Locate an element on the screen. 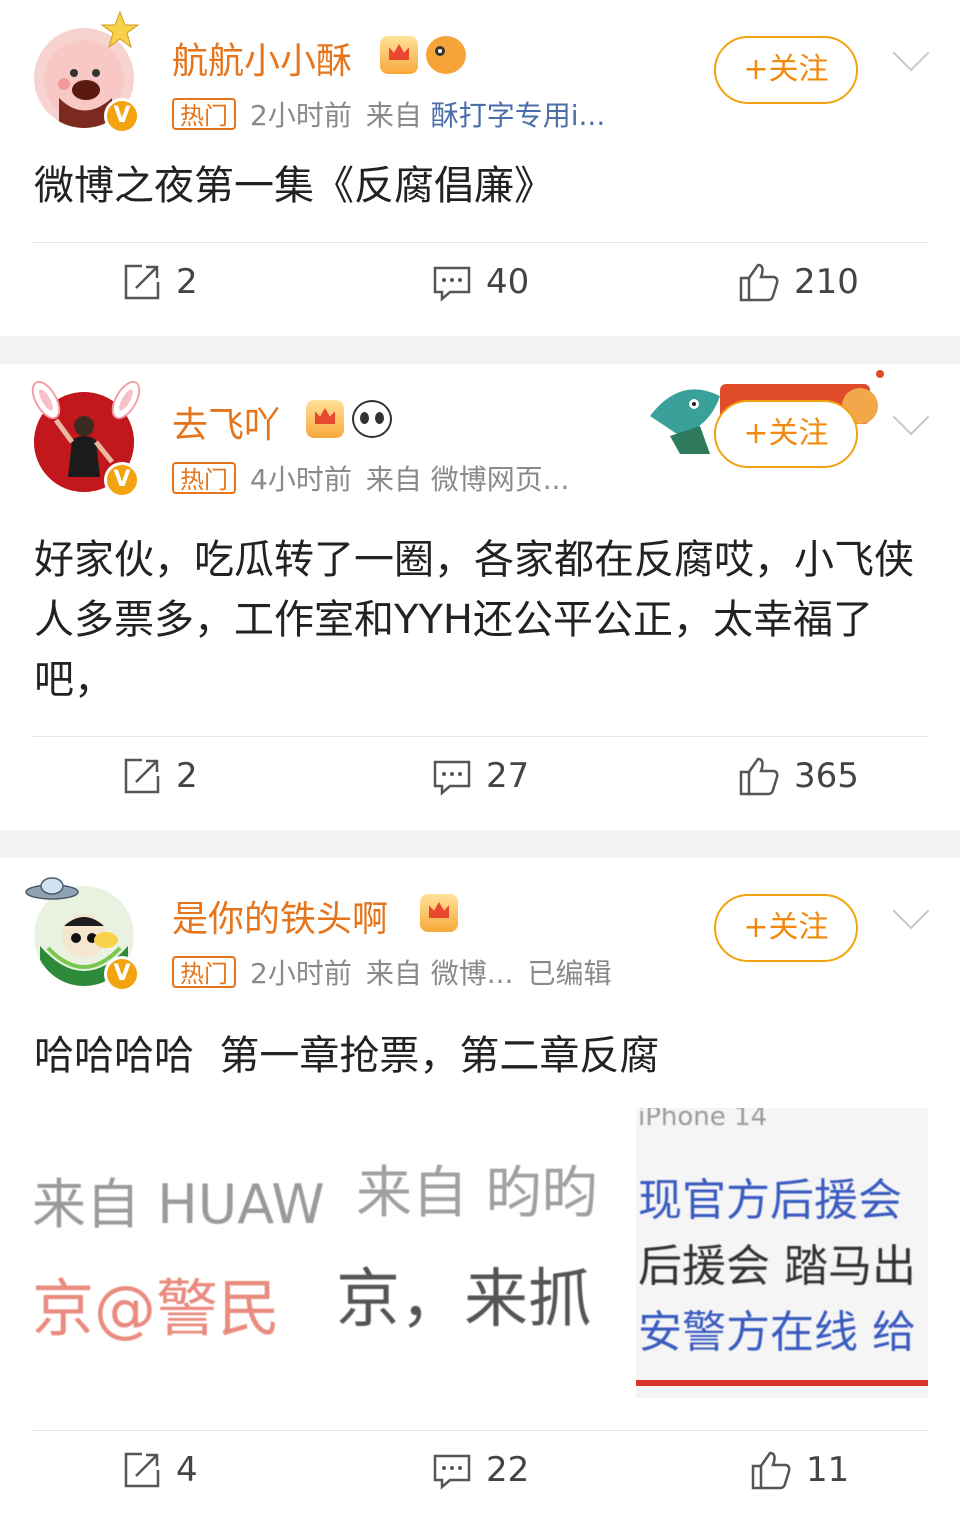  bunny-ear-right-icon is located at coordinates (126, 400).